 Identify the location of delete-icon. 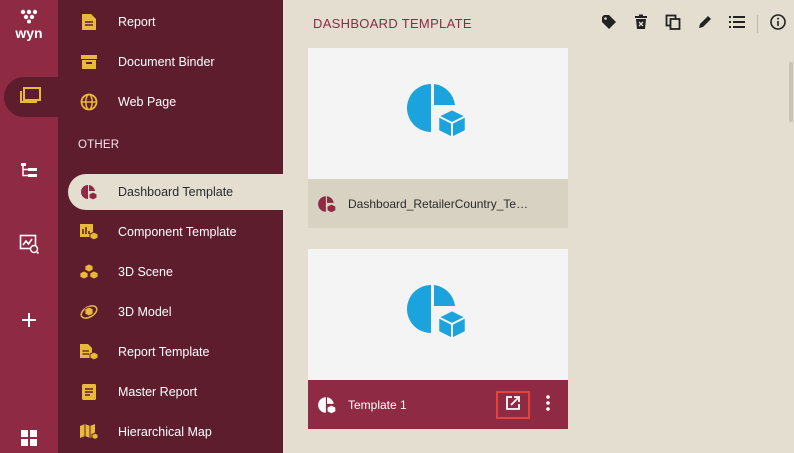
(641, 24).